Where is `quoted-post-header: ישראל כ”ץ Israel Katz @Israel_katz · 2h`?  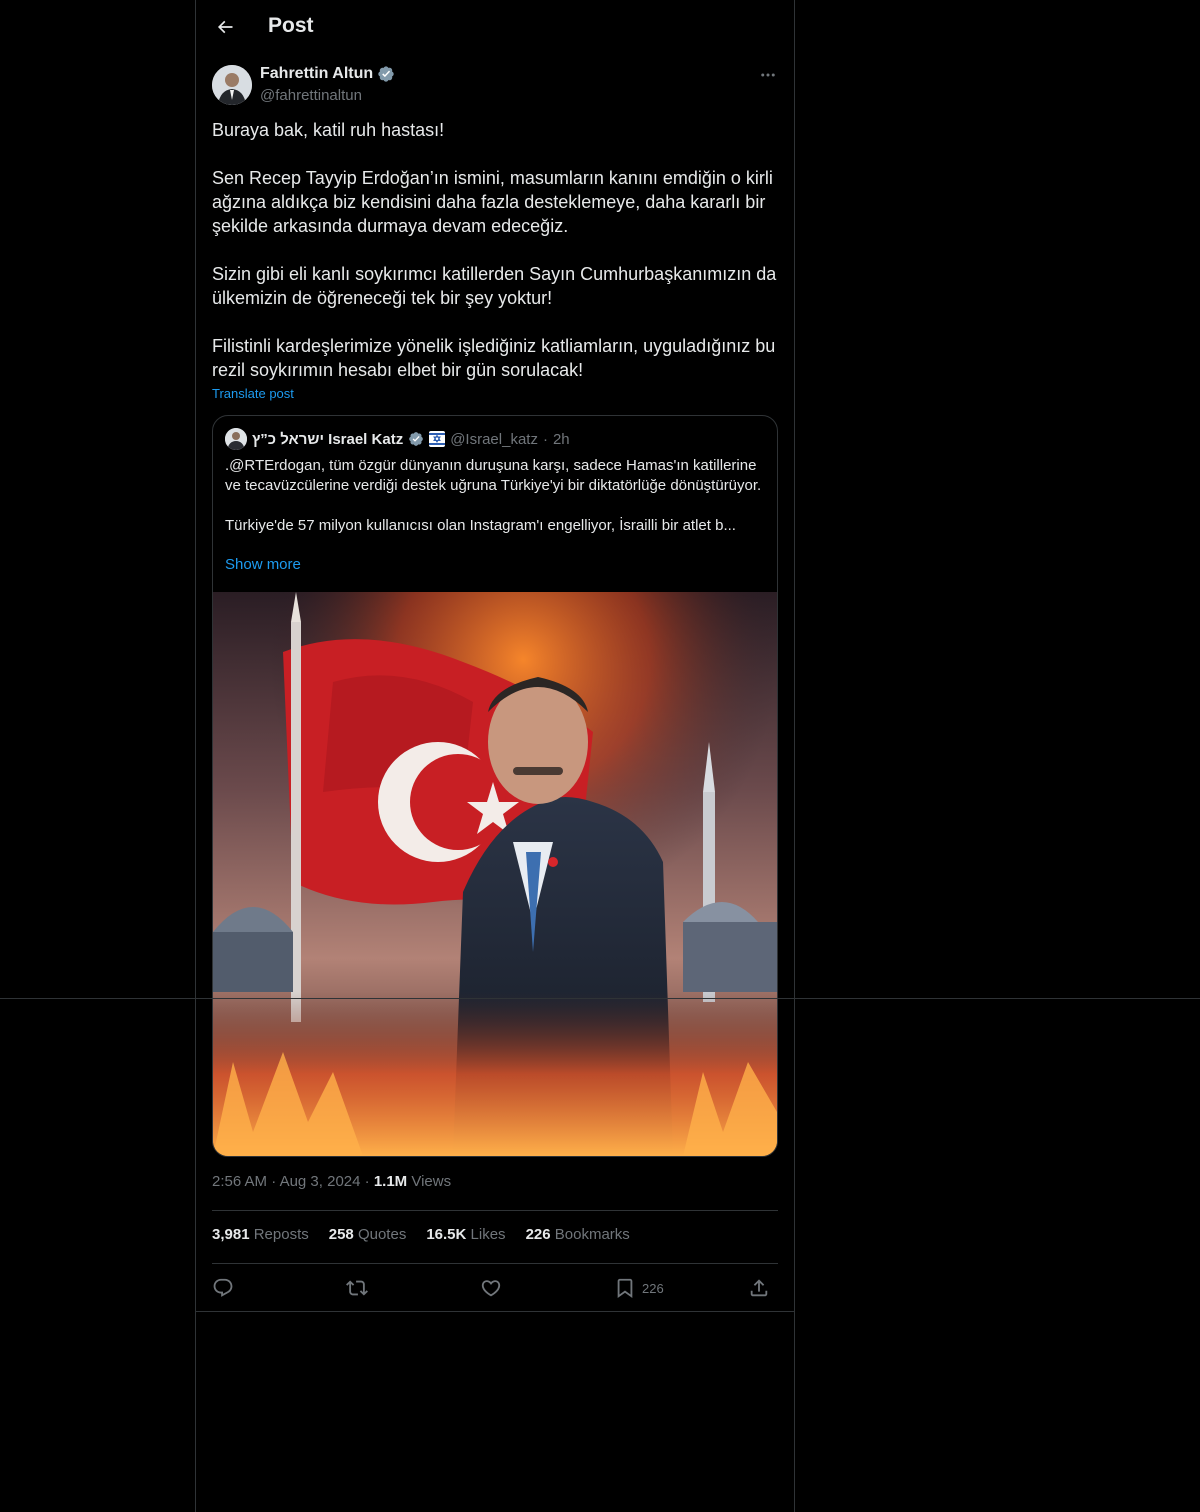 quoted-post-header: ישראל כ”ץ Israel Katz @Israel_katz · 2h is located at coordinates (397, 439).